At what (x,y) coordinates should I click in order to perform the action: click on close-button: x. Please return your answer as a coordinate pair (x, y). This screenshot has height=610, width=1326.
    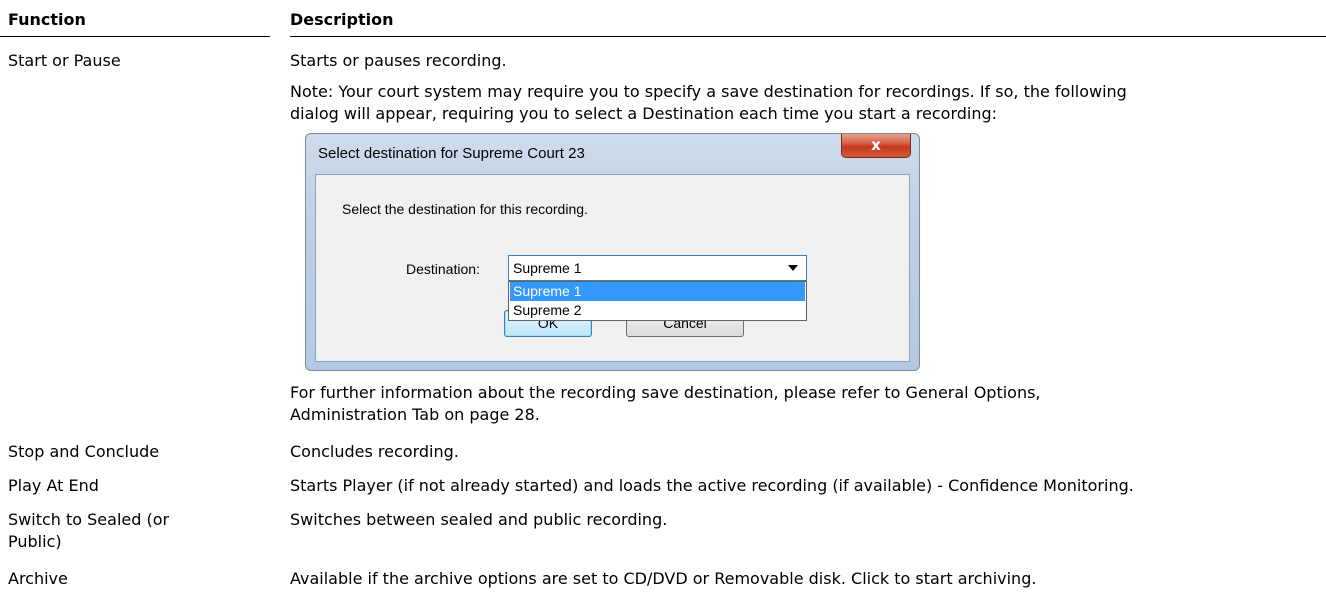
    Looking at the image, I should click on (876, 146).